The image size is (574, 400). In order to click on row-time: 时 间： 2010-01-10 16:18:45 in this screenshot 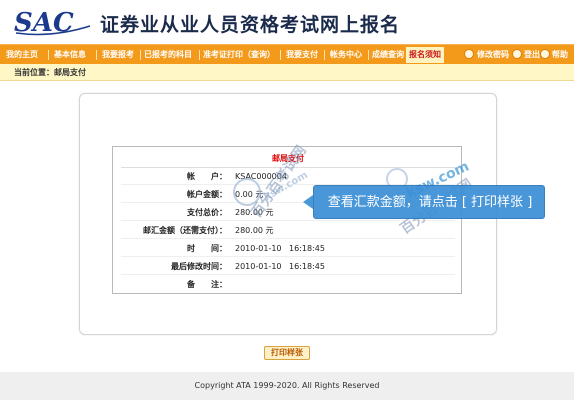, I will do `click(288, 249)`.